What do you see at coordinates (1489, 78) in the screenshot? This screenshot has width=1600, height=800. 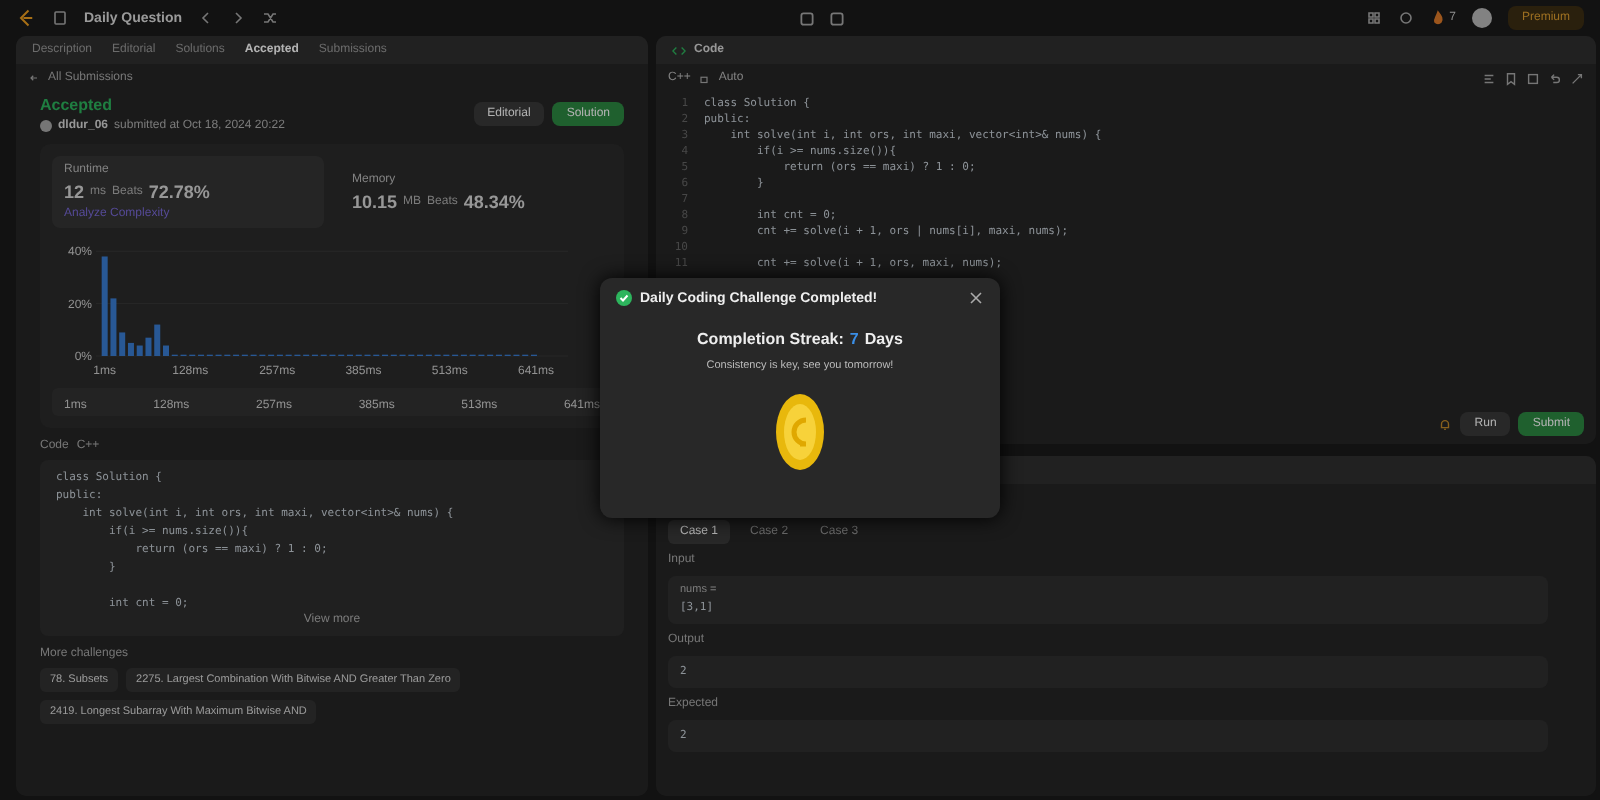 I see `format-icon` at bounding box center [1489, 78].